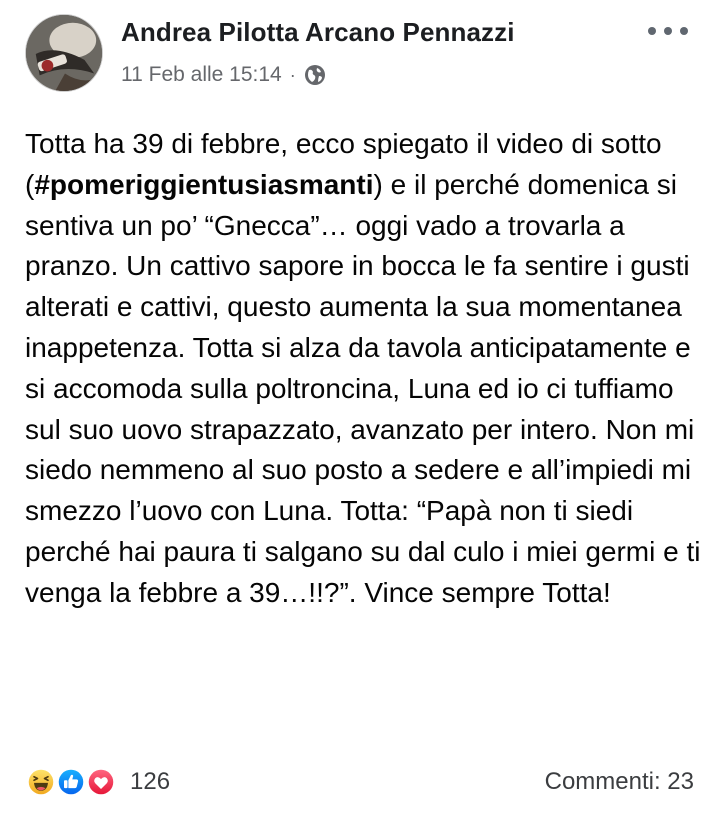 This screenshot has width=720, height=816. I want to click on post-timestamp: 11 Feb alle 15:14, so click(201, 75).